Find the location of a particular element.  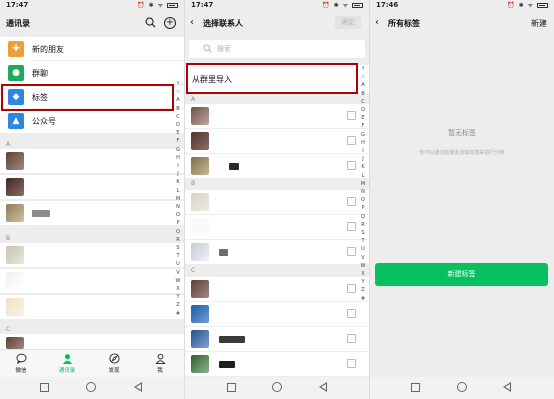

new-tag-link: 新建 is located at coordinates (539, 23).